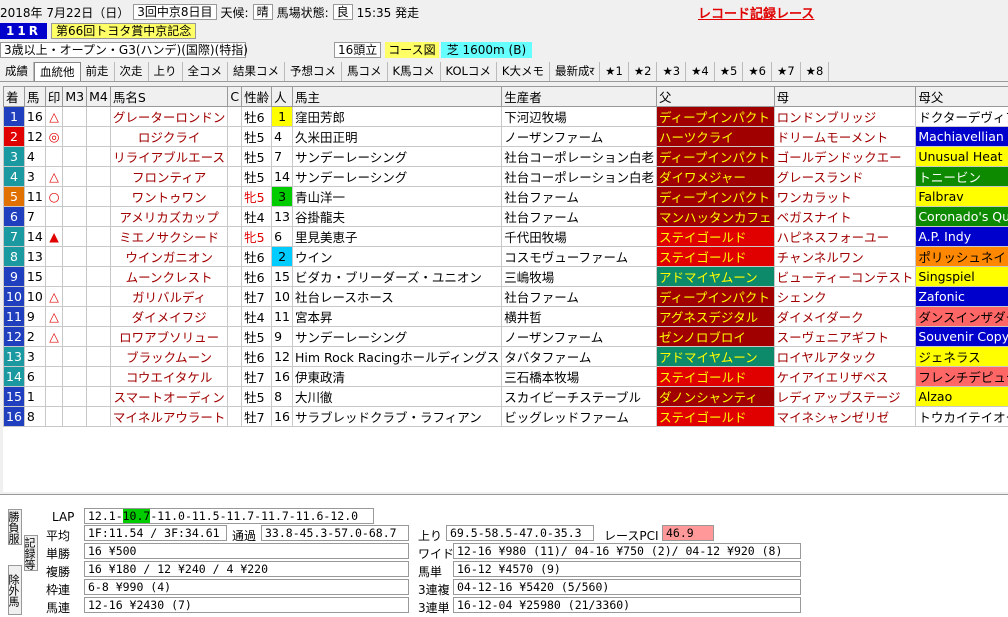 Image resolution: width=1008 pixels, height=617 pixels. I want to click on column-header: 印, so click(54, 96).